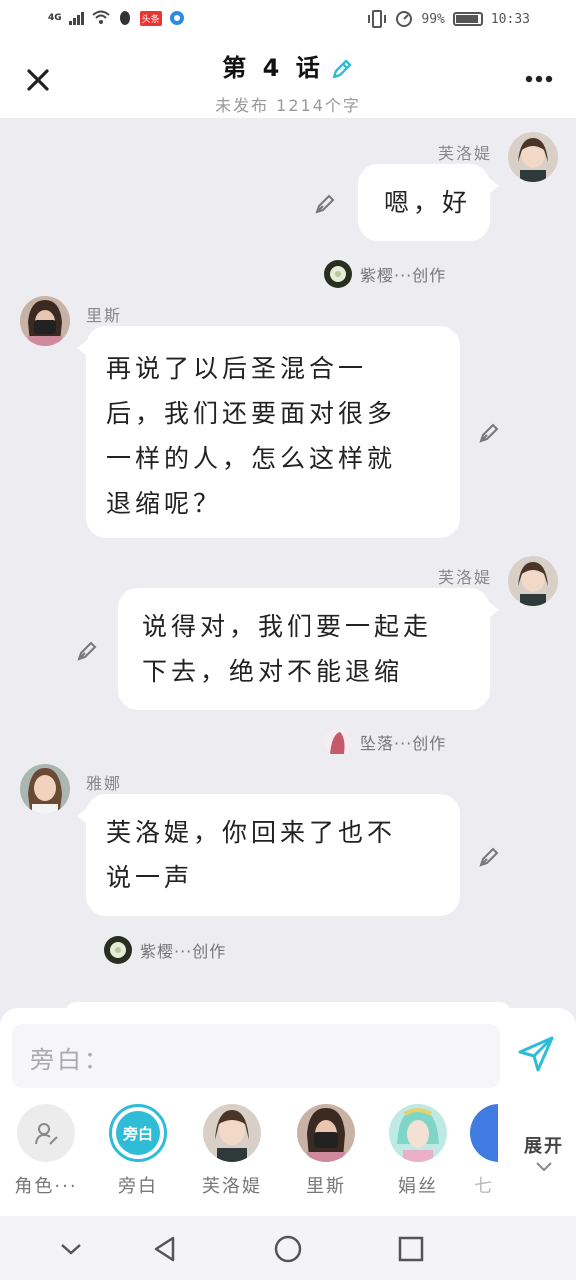 Image resolution: width=576 pixels, height=1280 pixels. I want to click on wifi-icon, so click(100, 17).